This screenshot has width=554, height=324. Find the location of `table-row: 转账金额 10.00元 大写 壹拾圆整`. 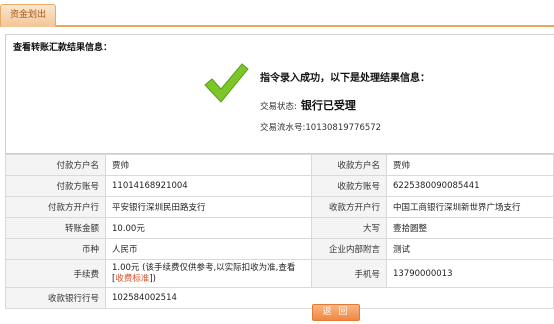

table-row: 转账金额 10.00元 大写 壹拾圆整 is located at coordinates (279, 228).